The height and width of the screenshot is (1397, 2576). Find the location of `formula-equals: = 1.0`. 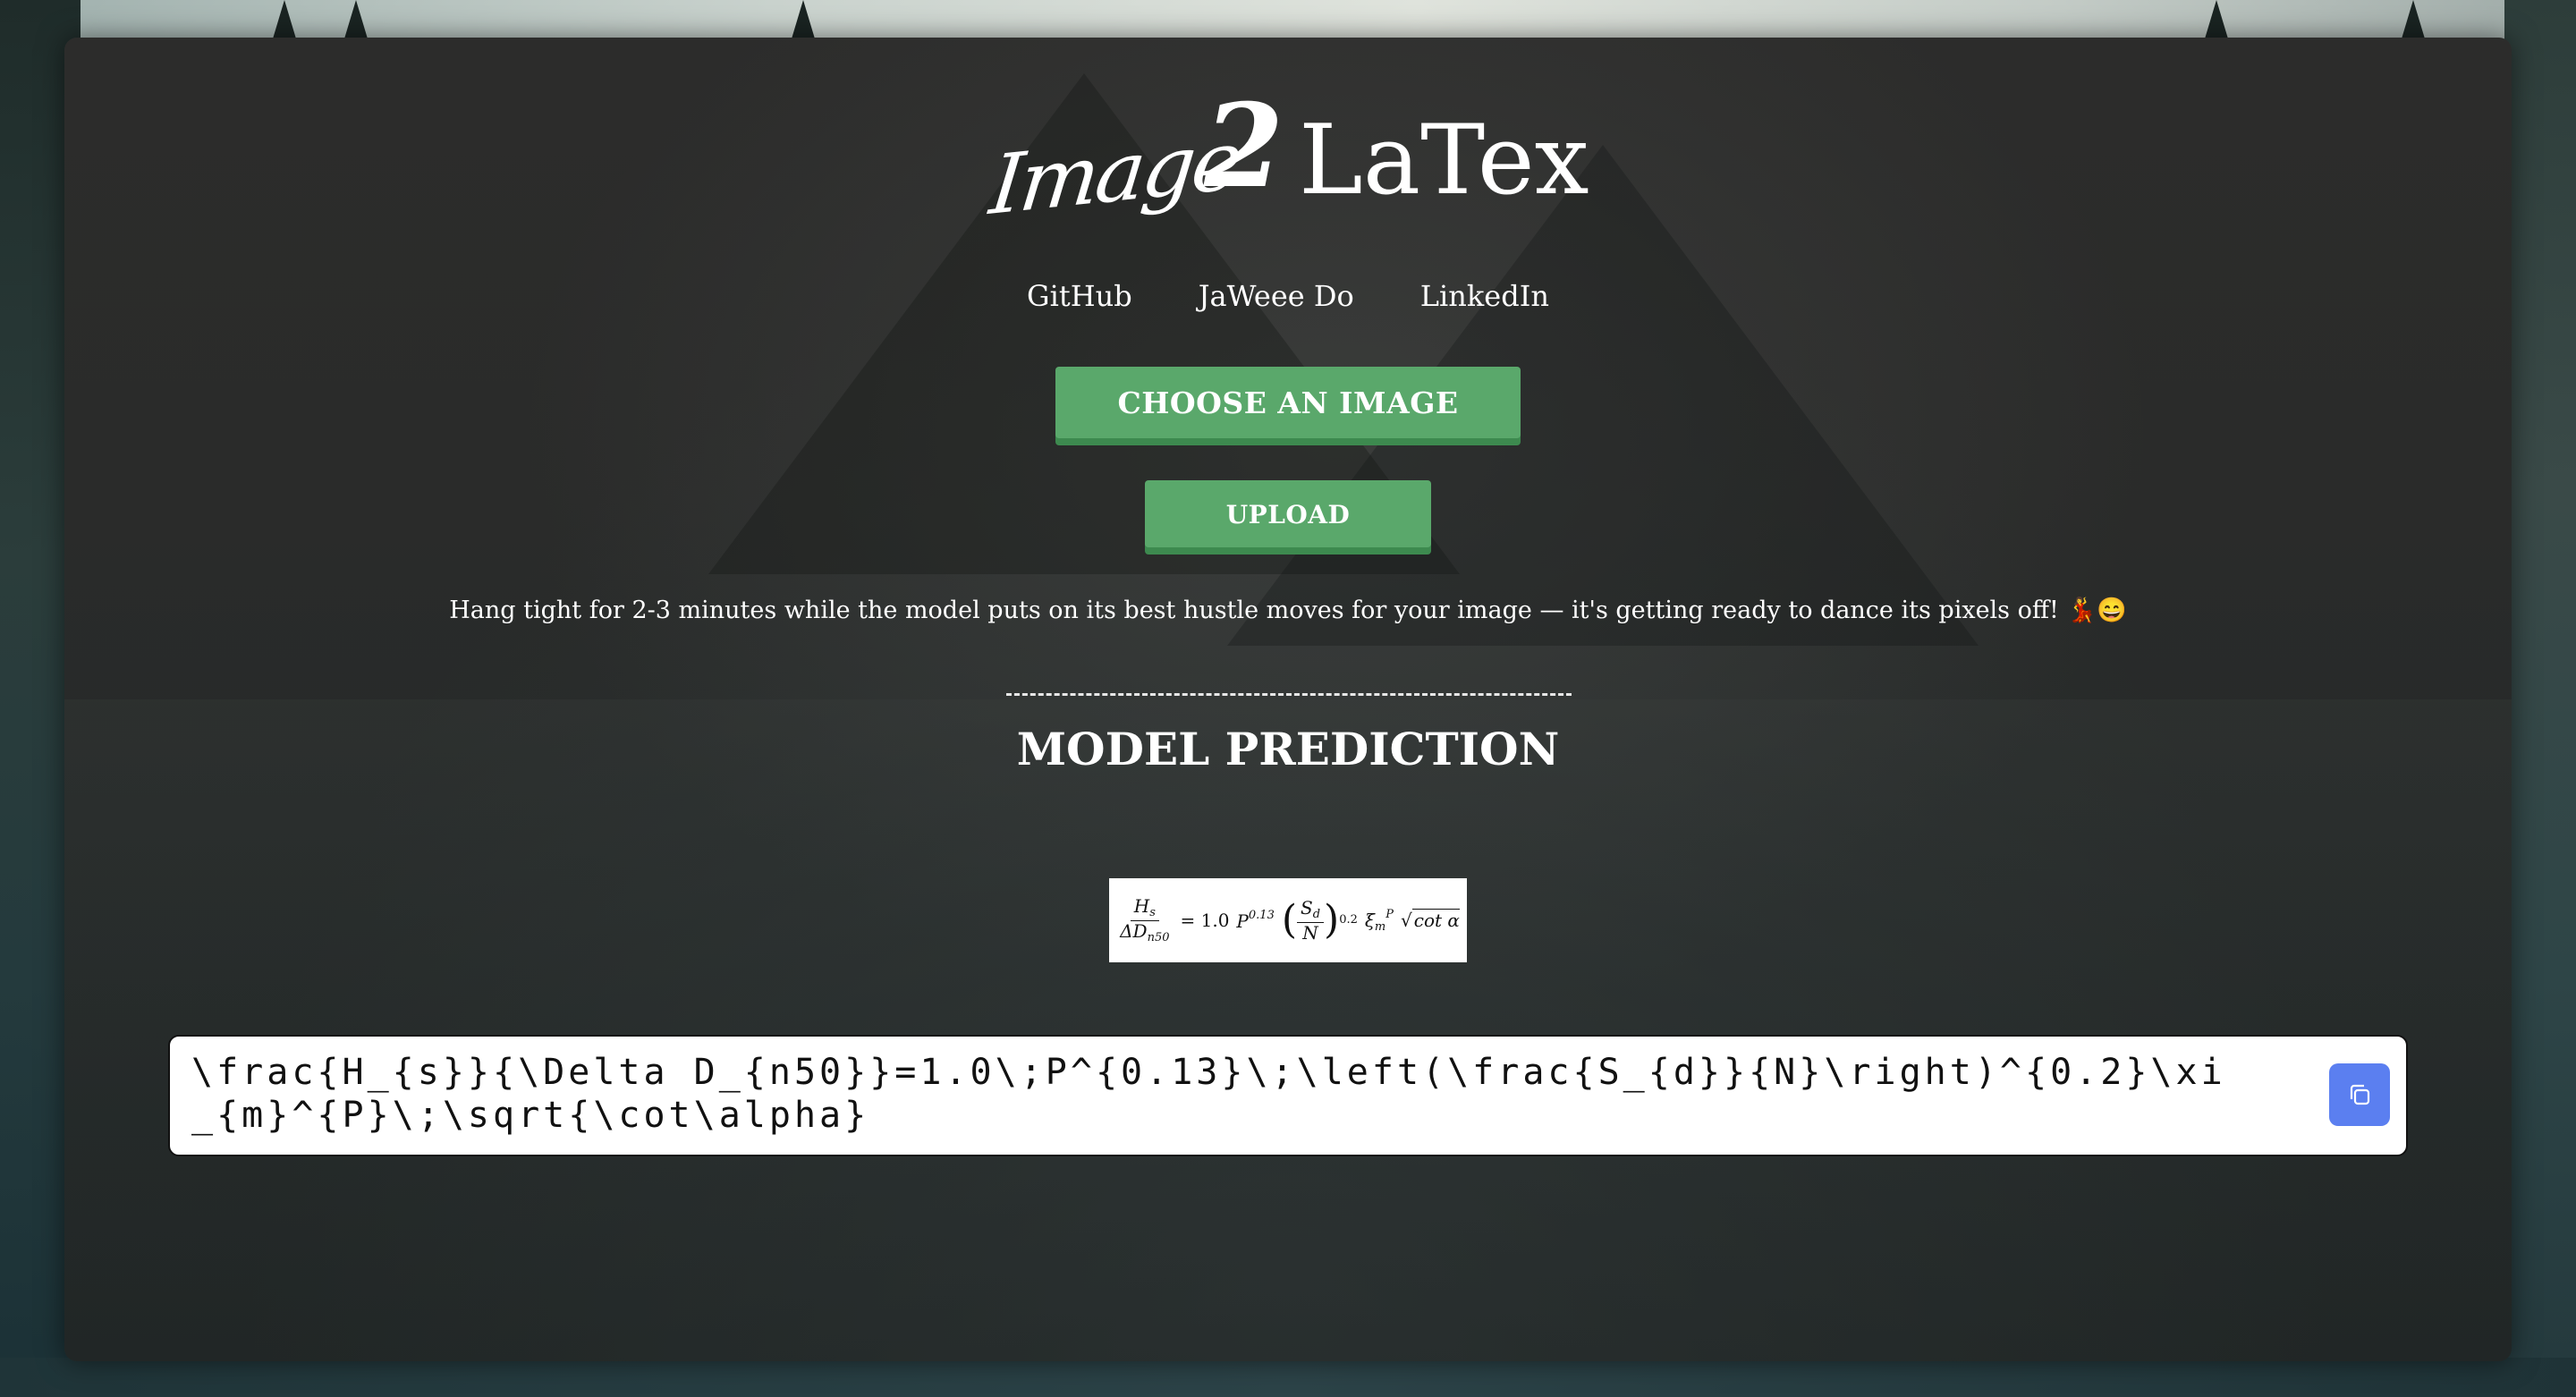

formula-equals: = 1.0 is located at coordinates (1205, 920).